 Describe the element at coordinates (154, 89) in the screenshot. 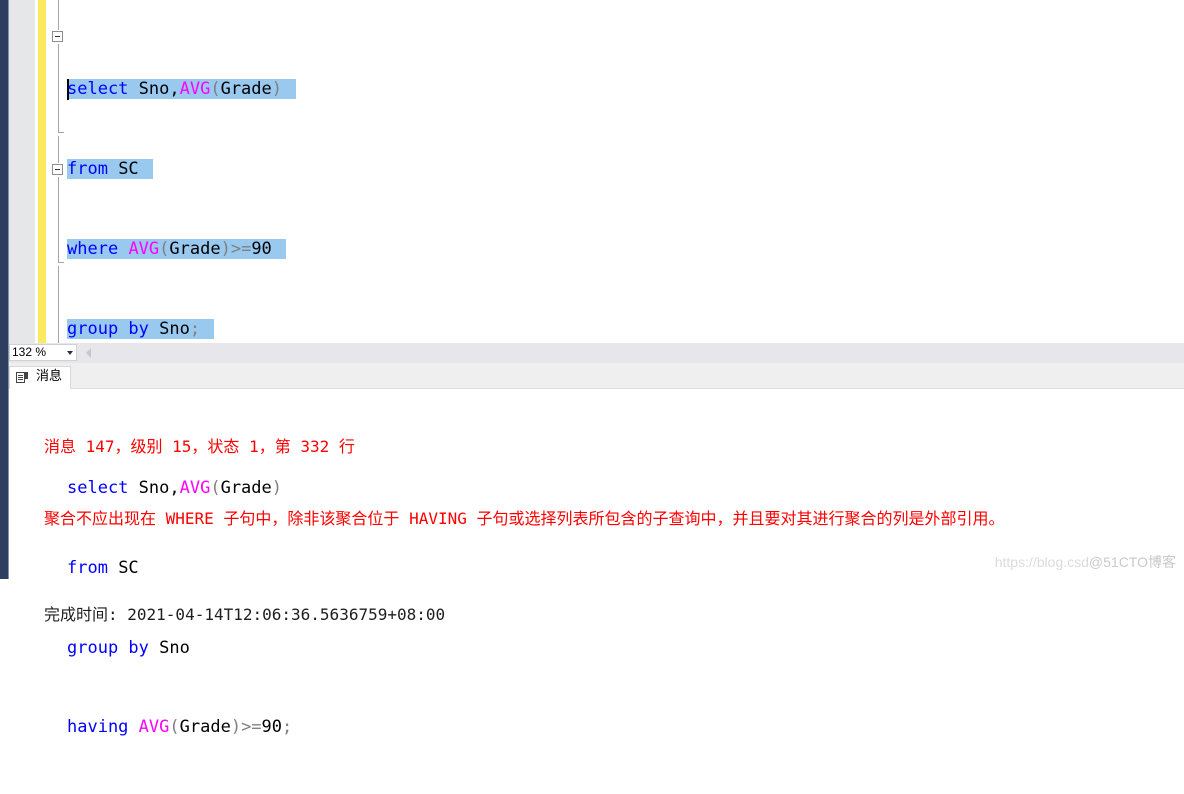

I see `code-text: Sno,` at that location.